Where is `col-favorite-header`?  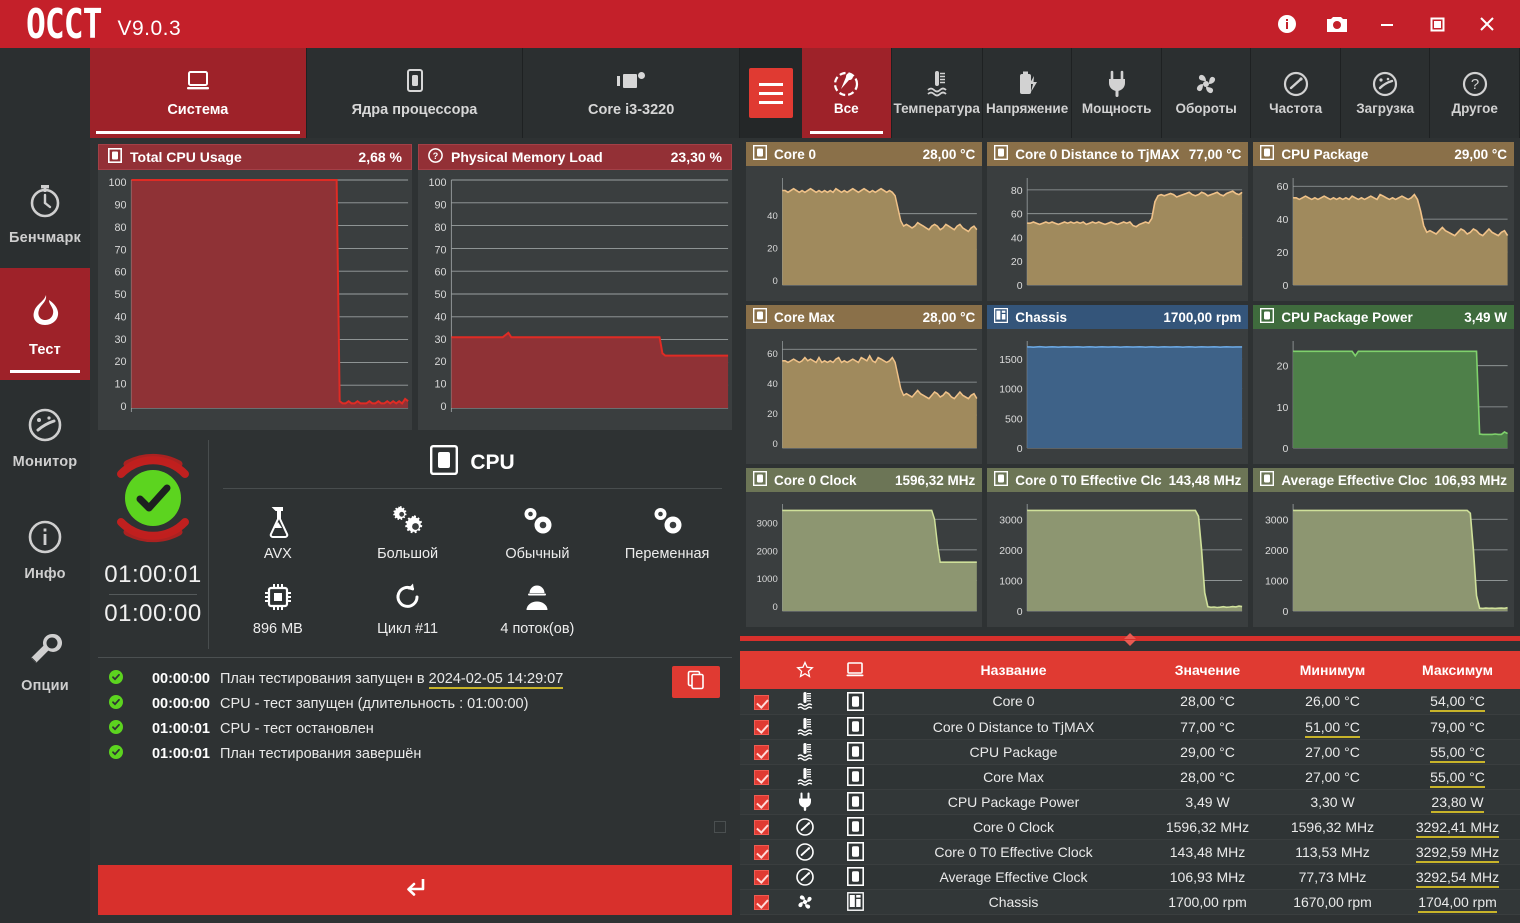 col-favorite-header is located at coordinates (805, 670).